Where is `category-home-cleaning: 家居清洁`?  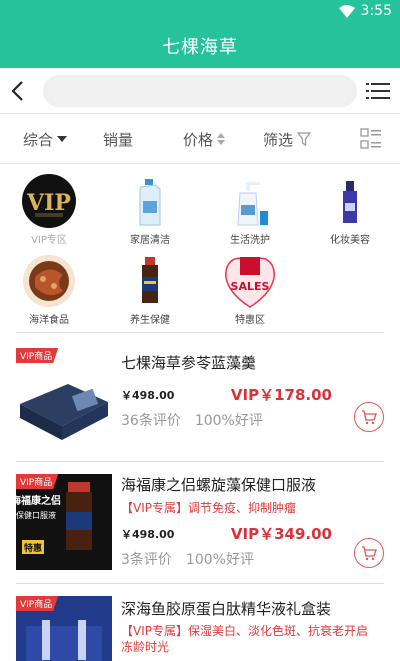
category-home-cleaning: 家居清洁 is located at coordinates (150, 209).